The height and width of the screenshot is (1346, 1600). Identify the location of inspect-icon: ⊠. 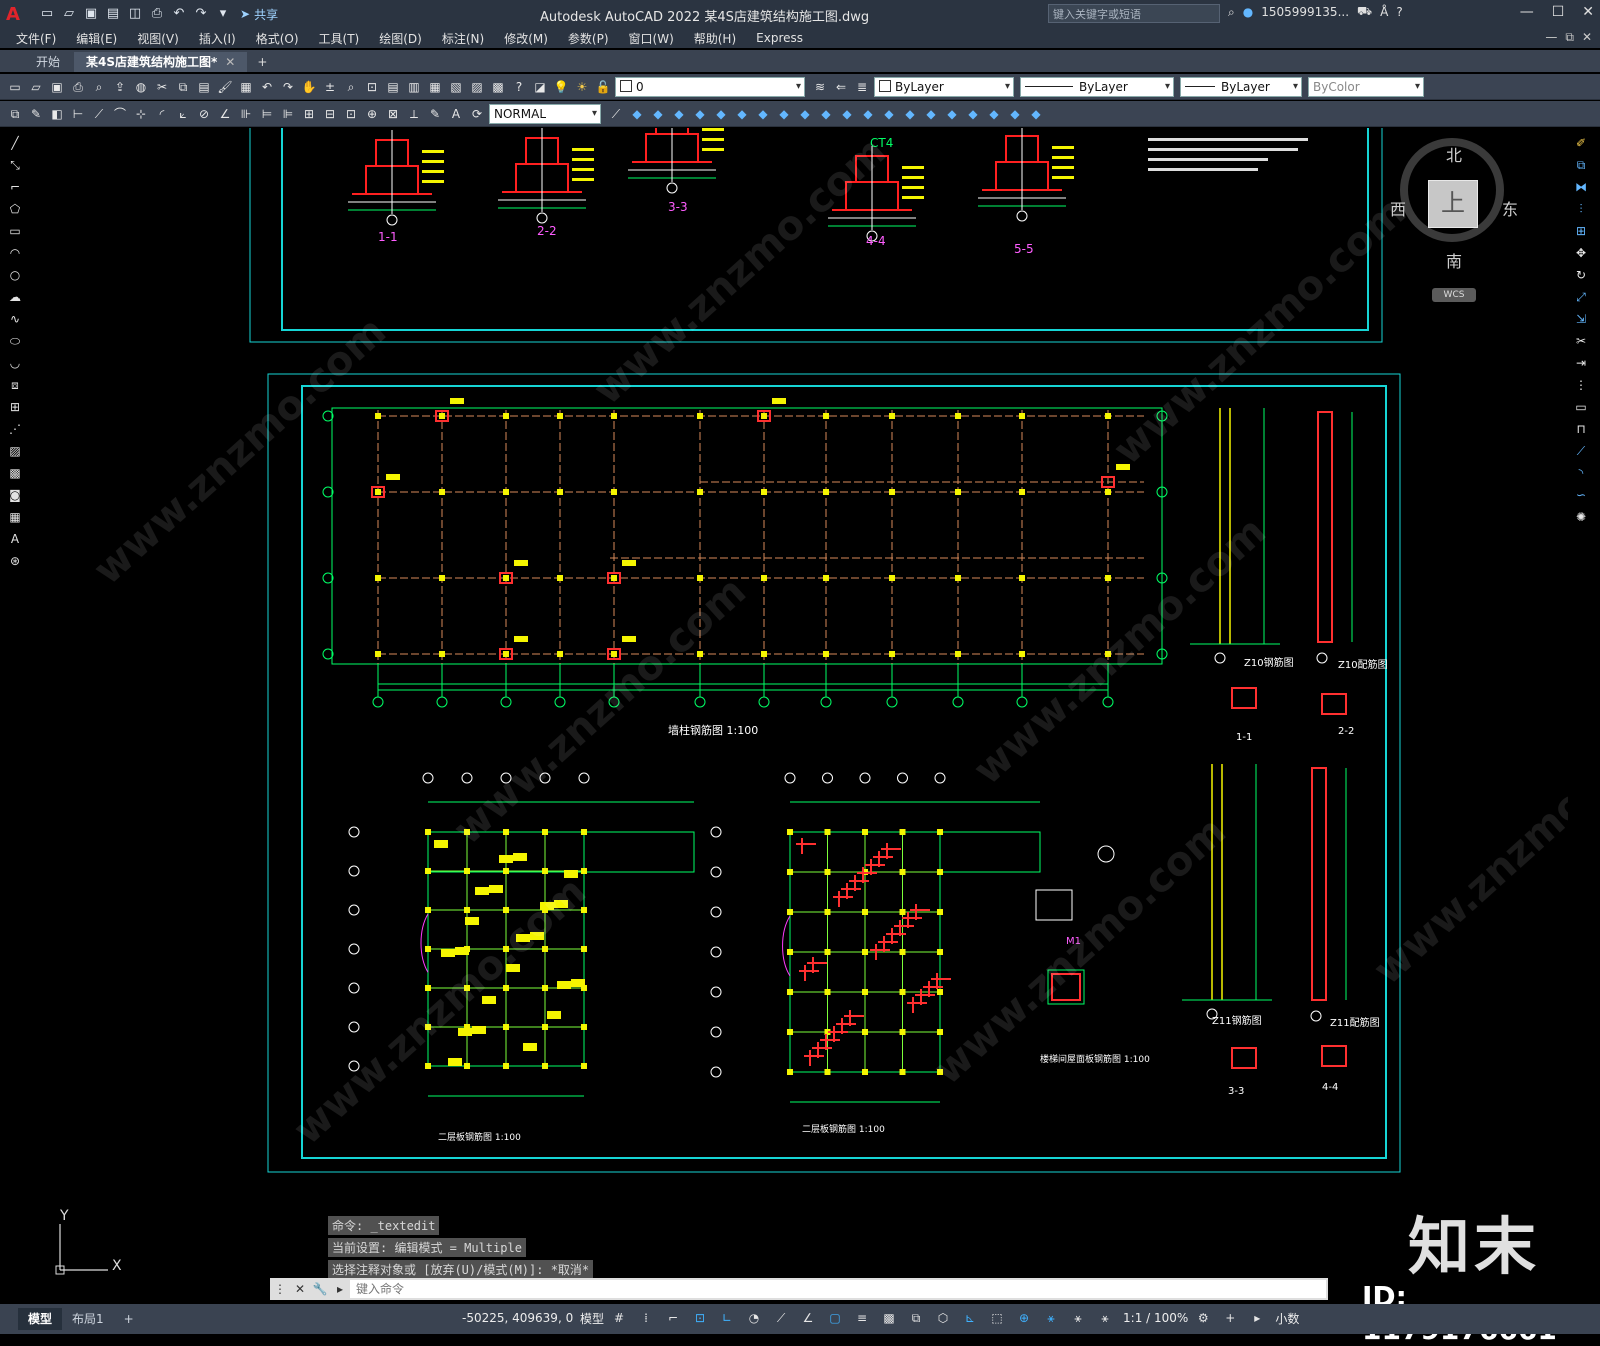
(393, 114).